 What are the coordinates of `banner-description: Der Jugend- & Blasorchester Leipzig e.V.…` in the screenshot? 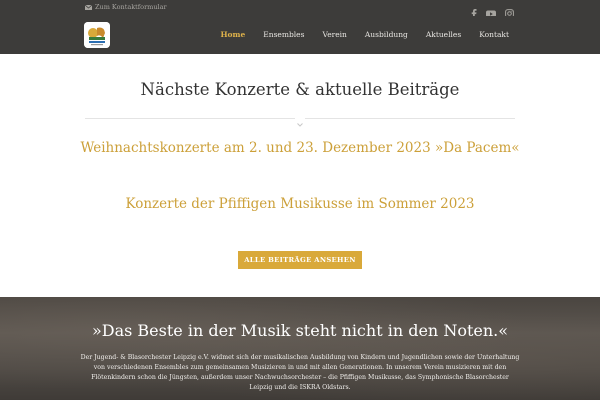 It's located at (300, 372).